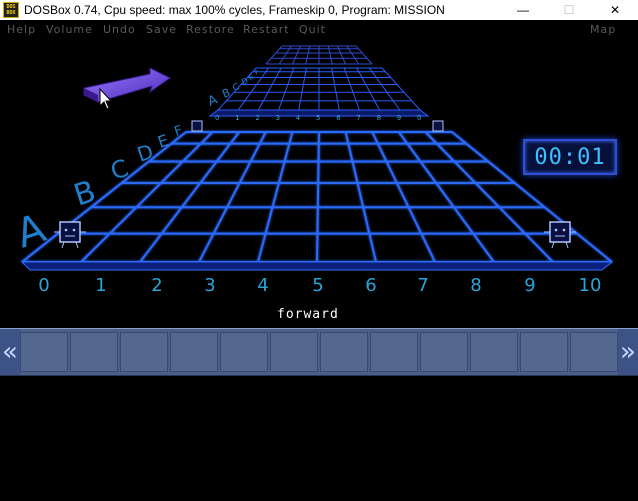 The width and height of the screenshot is (638, 501). I want to click on double-chevron-right-icon: », so click(628, 352).